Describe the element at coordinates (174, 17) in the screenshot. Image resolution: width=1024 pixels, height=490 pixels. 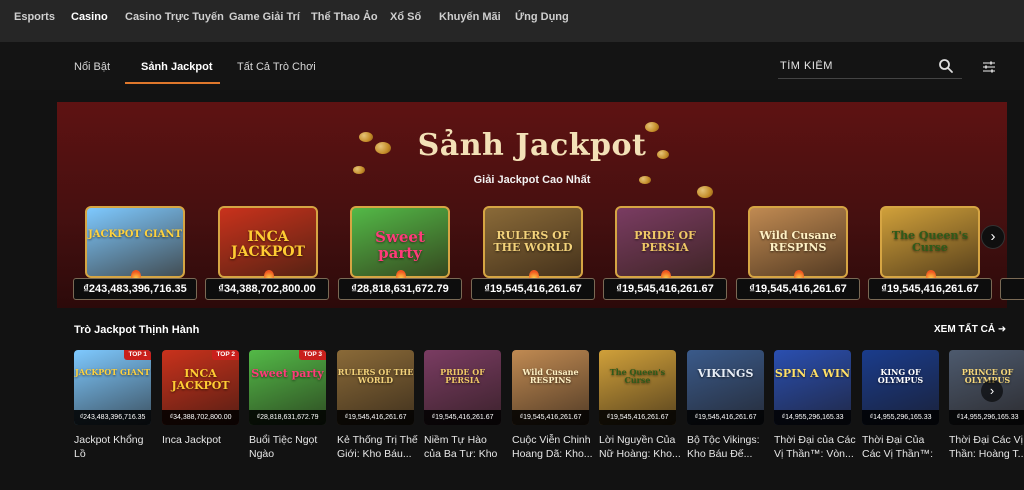
I see `nav-casino-truc-tuyen: Casino Trực Tuyến` at that location.